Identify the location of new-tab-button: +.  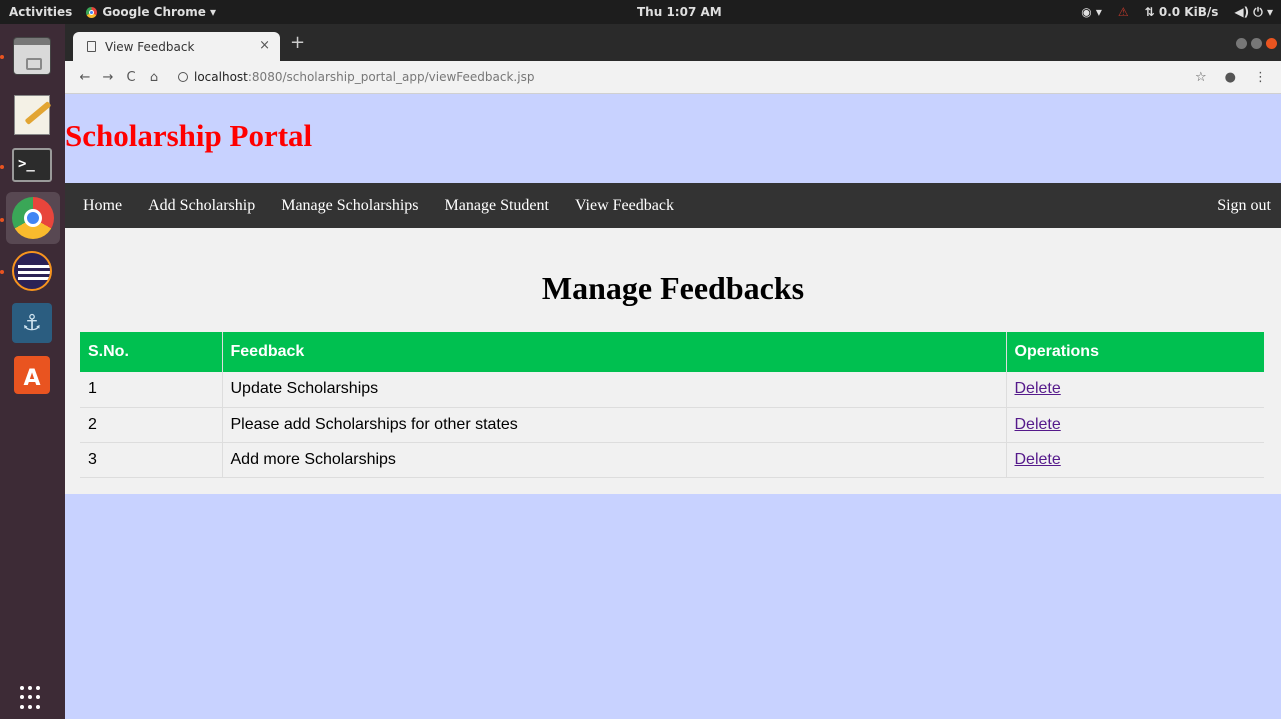
(297, 42).